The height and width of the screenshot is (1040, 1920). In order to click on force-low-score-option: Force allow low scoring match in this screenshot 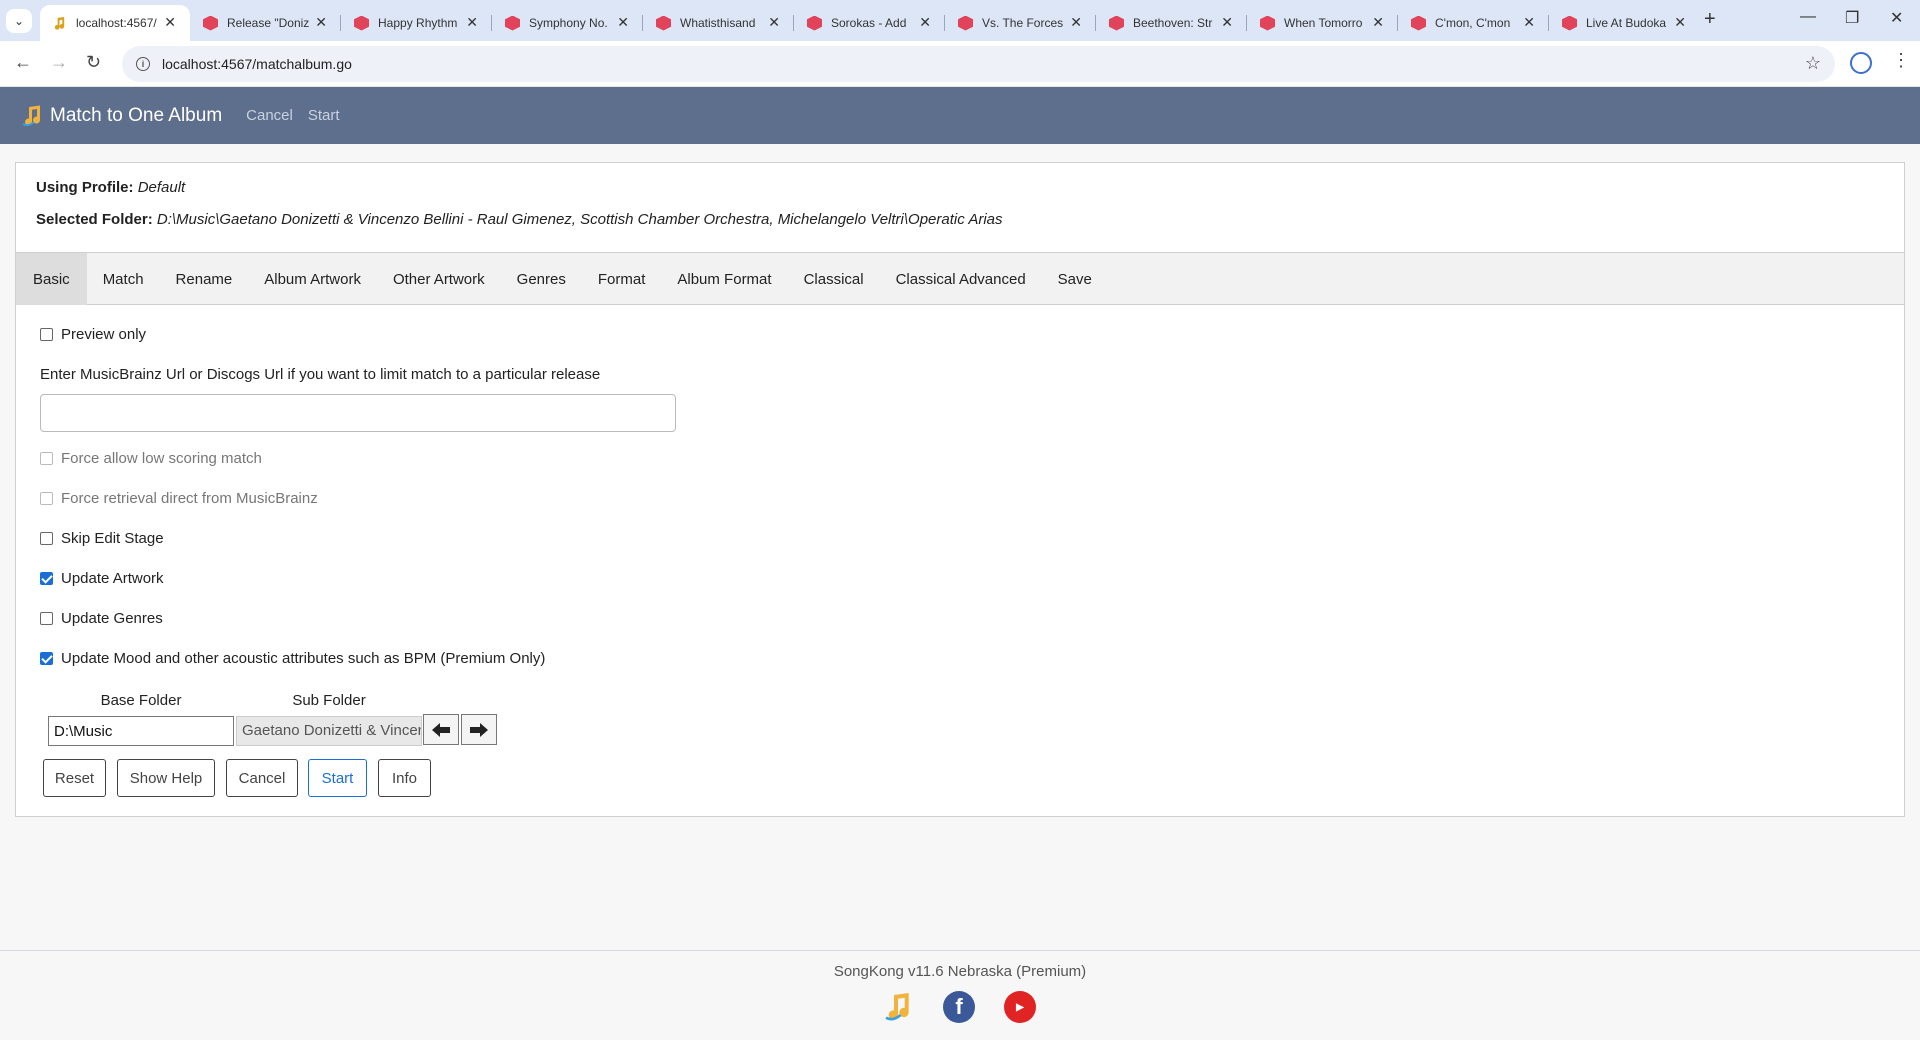, I will do `click(151, 458)`.